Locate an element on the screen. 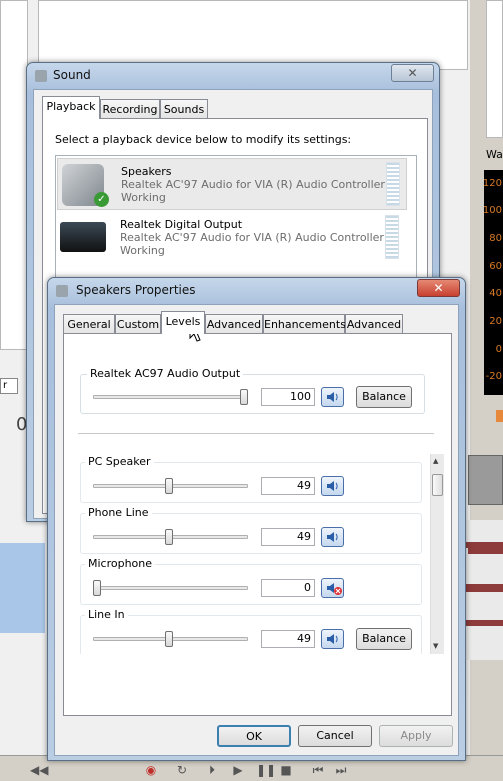 The width and height of the screenshot is (503, 781). master-label: Realtek AC97 Audio Output is located at coordinates (165, 373).